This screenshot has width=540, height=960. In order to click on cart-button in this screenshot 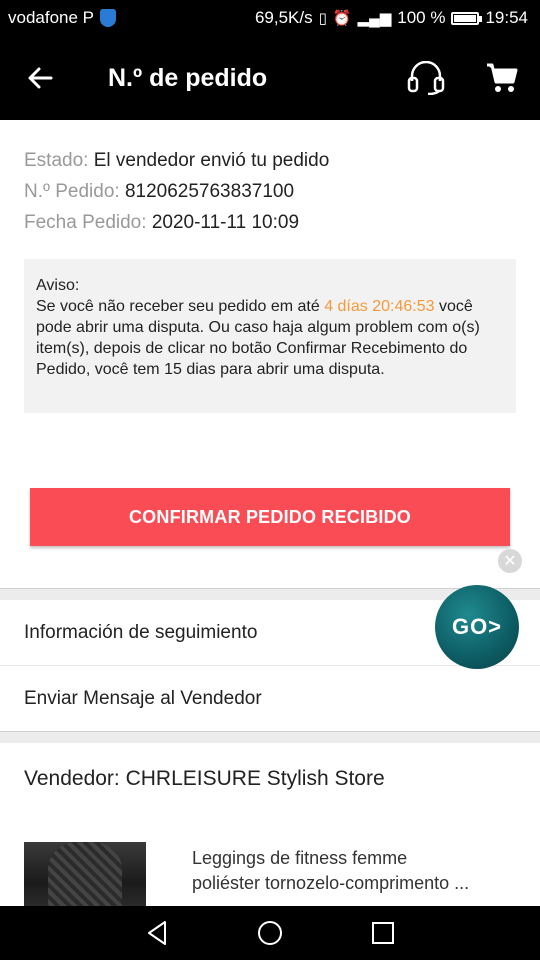, I will do `click(502, 78)`.